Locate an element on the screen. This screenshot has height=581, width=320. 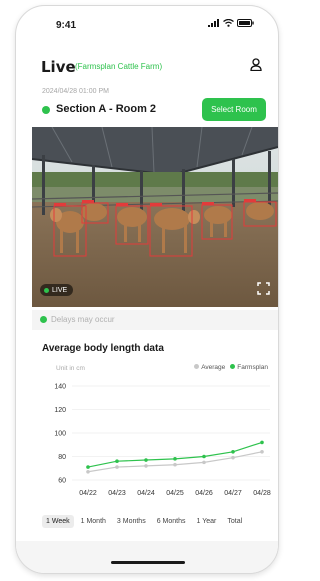
y-tick-label: 80 is located at coordinates (62, 457).